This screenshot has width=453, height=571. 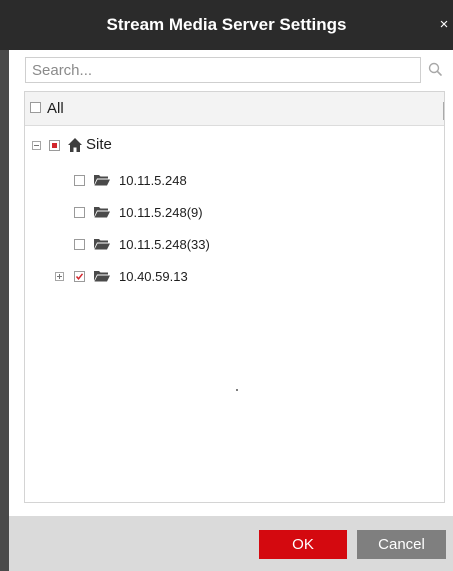 I want to click on tree-node-label: Site, so click(x=99, y=144).